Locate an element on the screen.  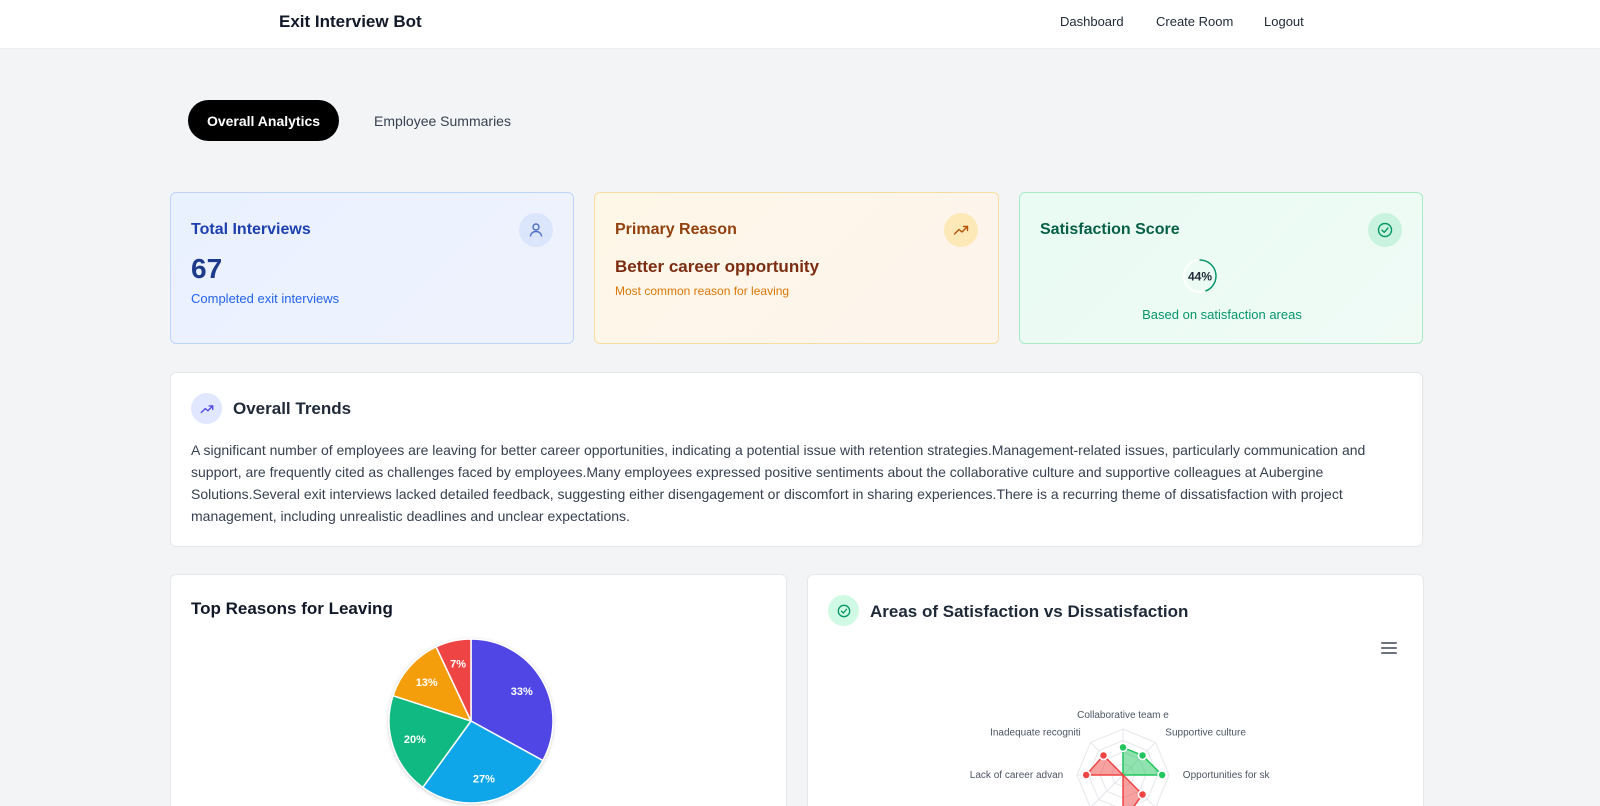
satisfaction-gauge: 44% is located at coordinates (1200, 276).